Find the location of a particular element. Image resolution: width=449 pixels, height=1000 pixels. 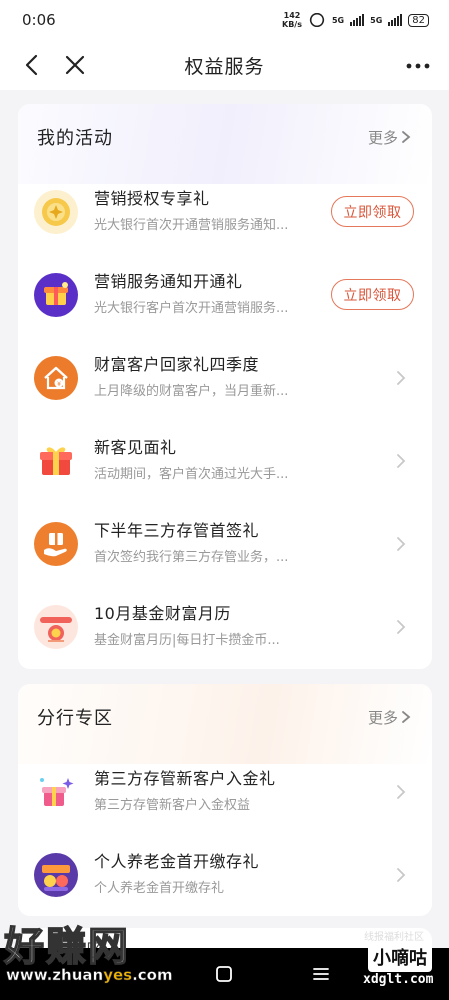

branch-item-description: 第三方存管新客户入金权益 is located at coordinates (172, 805).